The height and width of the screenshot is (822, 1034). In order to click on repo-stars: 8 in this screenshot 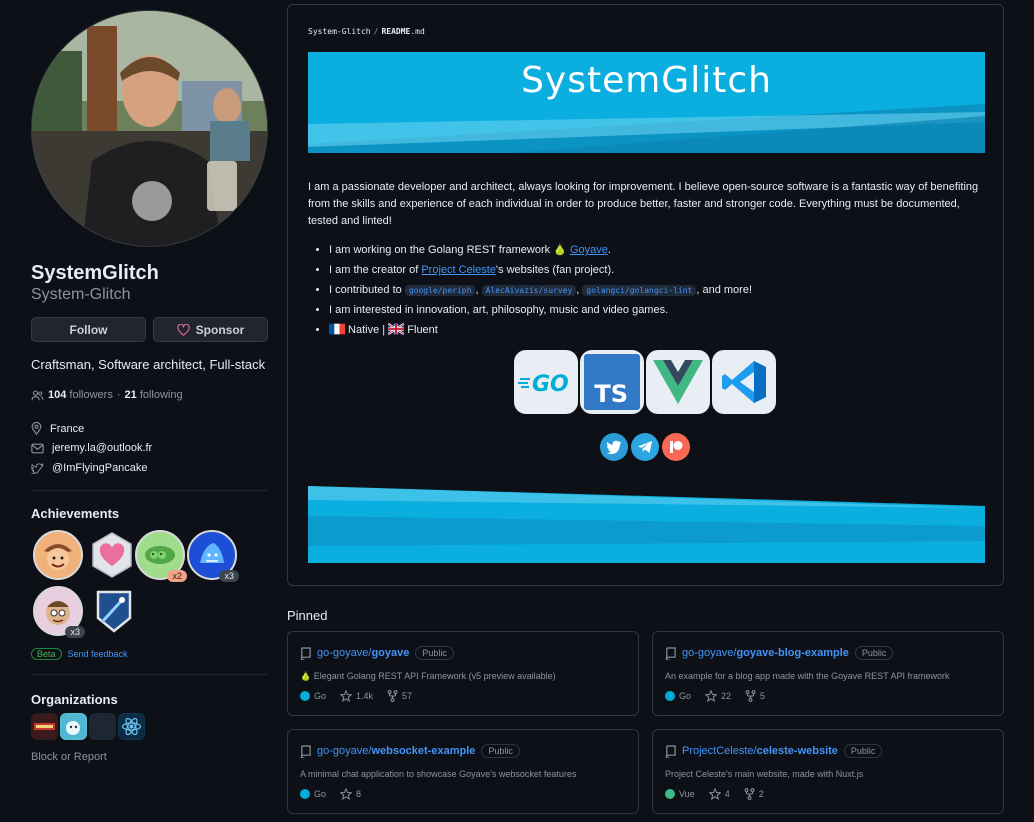, I will do `click(350, 794)`.